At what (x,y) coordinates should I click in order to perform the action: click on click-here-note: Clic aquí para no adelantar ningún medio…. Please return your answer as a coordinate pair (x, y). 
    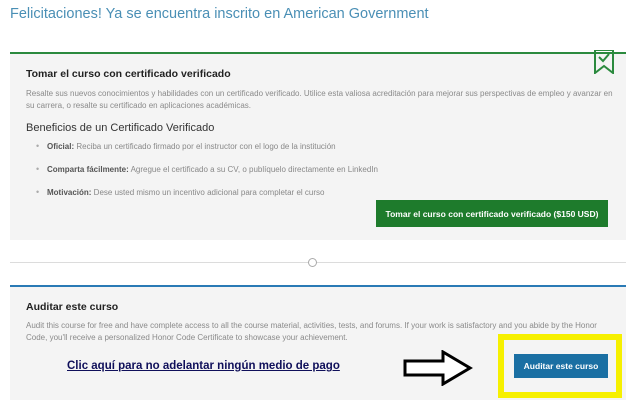
    Looking at the image, I should click on (203, 366).